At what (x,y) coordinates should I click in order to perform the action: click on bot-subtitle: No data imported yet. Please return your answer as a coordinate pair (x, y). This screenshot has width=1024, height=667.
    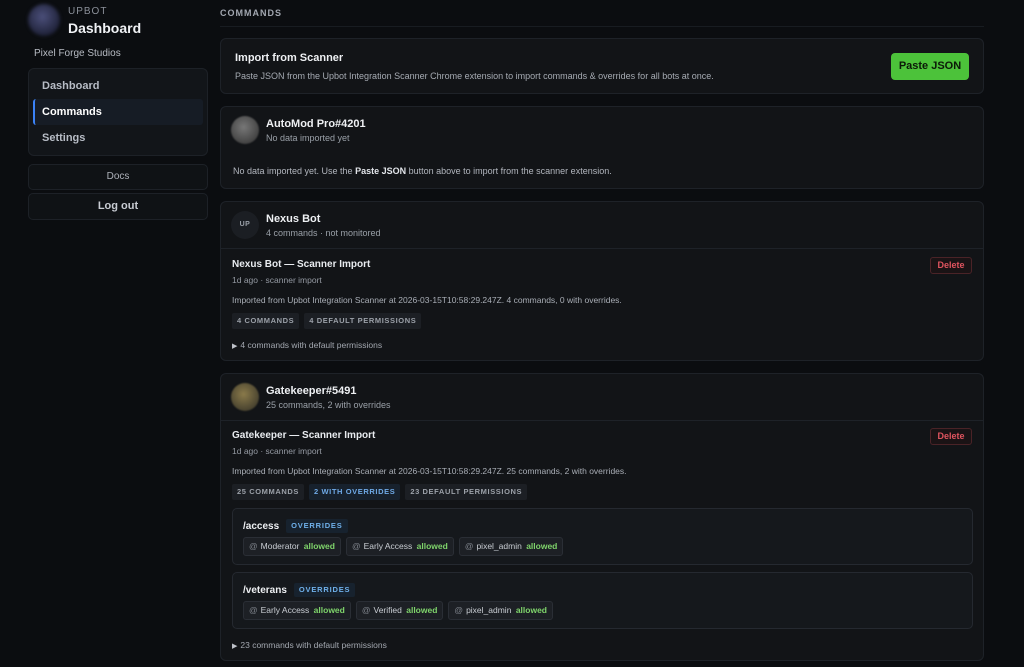
    Looking at the image, I should click on (308, 137).